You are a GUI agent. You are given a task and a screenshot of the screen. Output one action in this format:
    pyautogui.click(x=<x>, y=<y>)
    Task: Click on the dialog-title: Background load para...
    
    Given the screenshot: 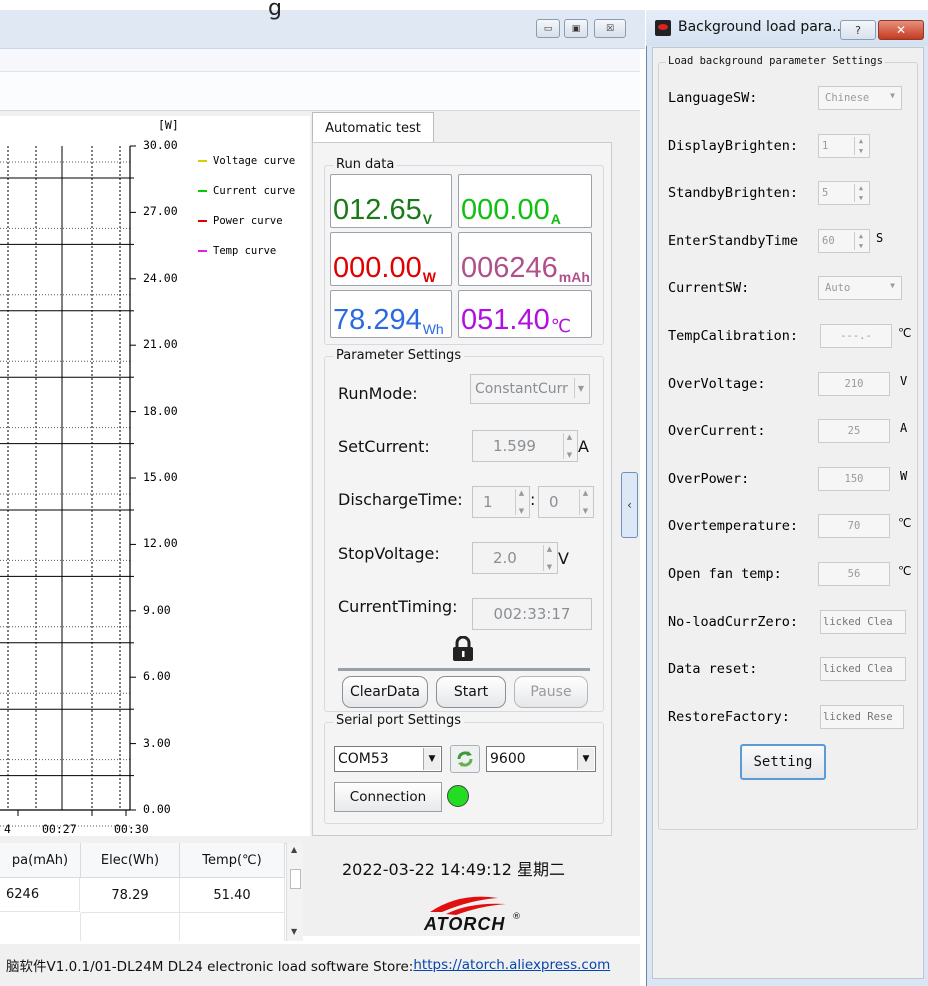 What is the action you would take?
    pyautogui.click(x=762, y=27)
    